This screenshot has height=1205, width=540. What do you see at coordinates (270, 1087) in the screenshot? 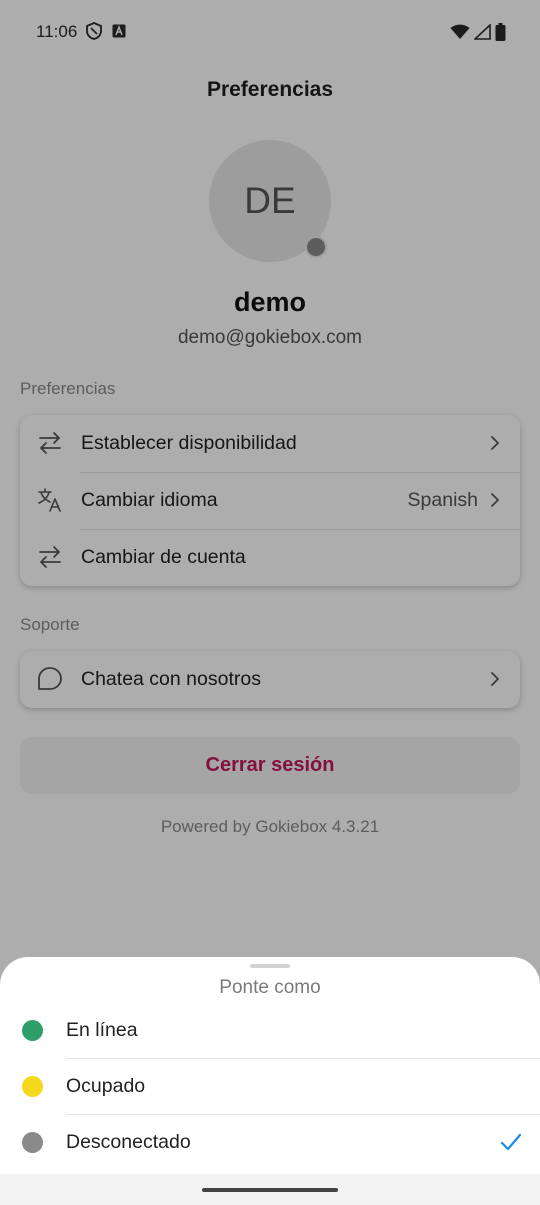
I see `status-option-busy: Ocupado` at bounding box center [270, 1087].